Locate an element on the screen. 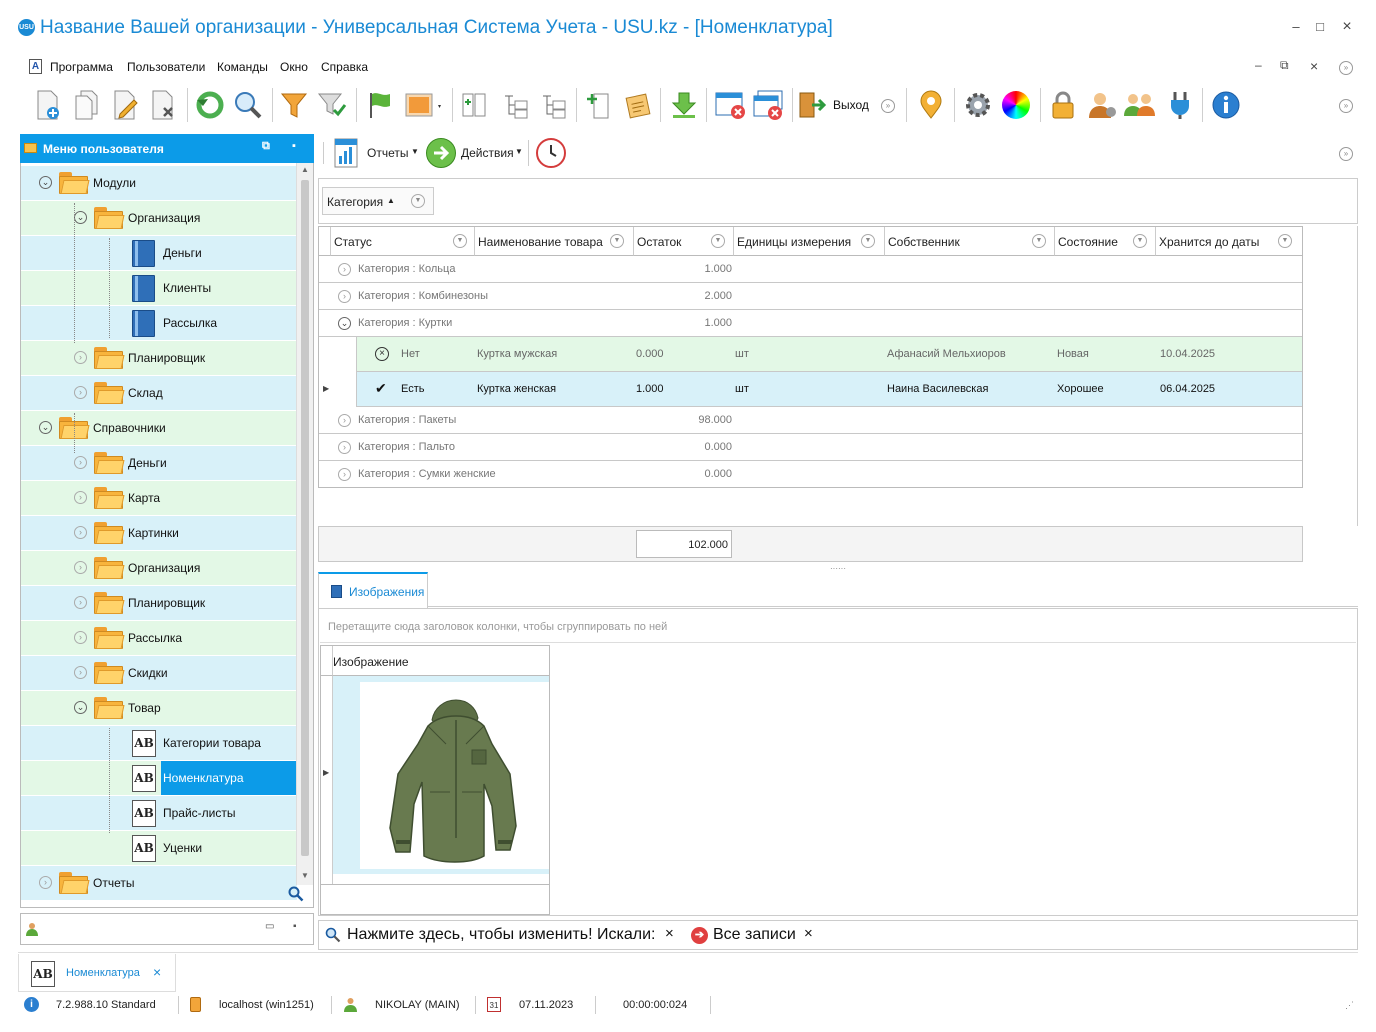 The width and height of the screenshot is (1376, 1032). group-row: ⌄ Категория : Куртки 1.000 is located at coordinates (810, 323).